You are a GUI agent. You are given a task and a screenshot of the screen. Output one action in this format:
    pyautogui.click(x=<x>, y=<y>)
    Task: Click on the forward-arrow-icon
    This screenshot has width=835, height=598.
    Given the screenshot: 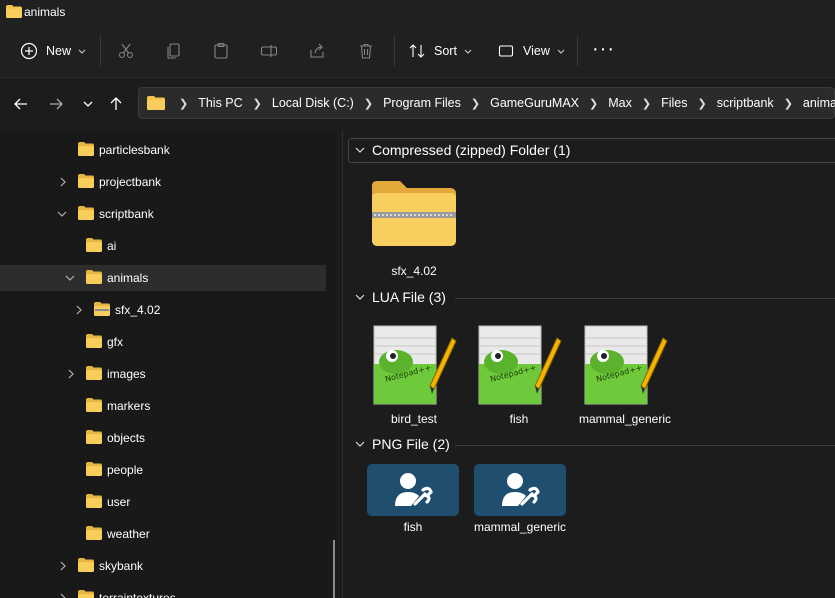 What is the action you would take?
    pyautogui.click(x=56, y=104)
    